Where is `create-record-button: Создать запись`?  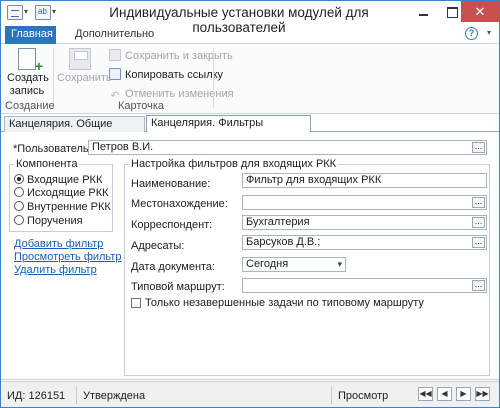
create-record-button: Создать запись is located at coordinates (28, 73).